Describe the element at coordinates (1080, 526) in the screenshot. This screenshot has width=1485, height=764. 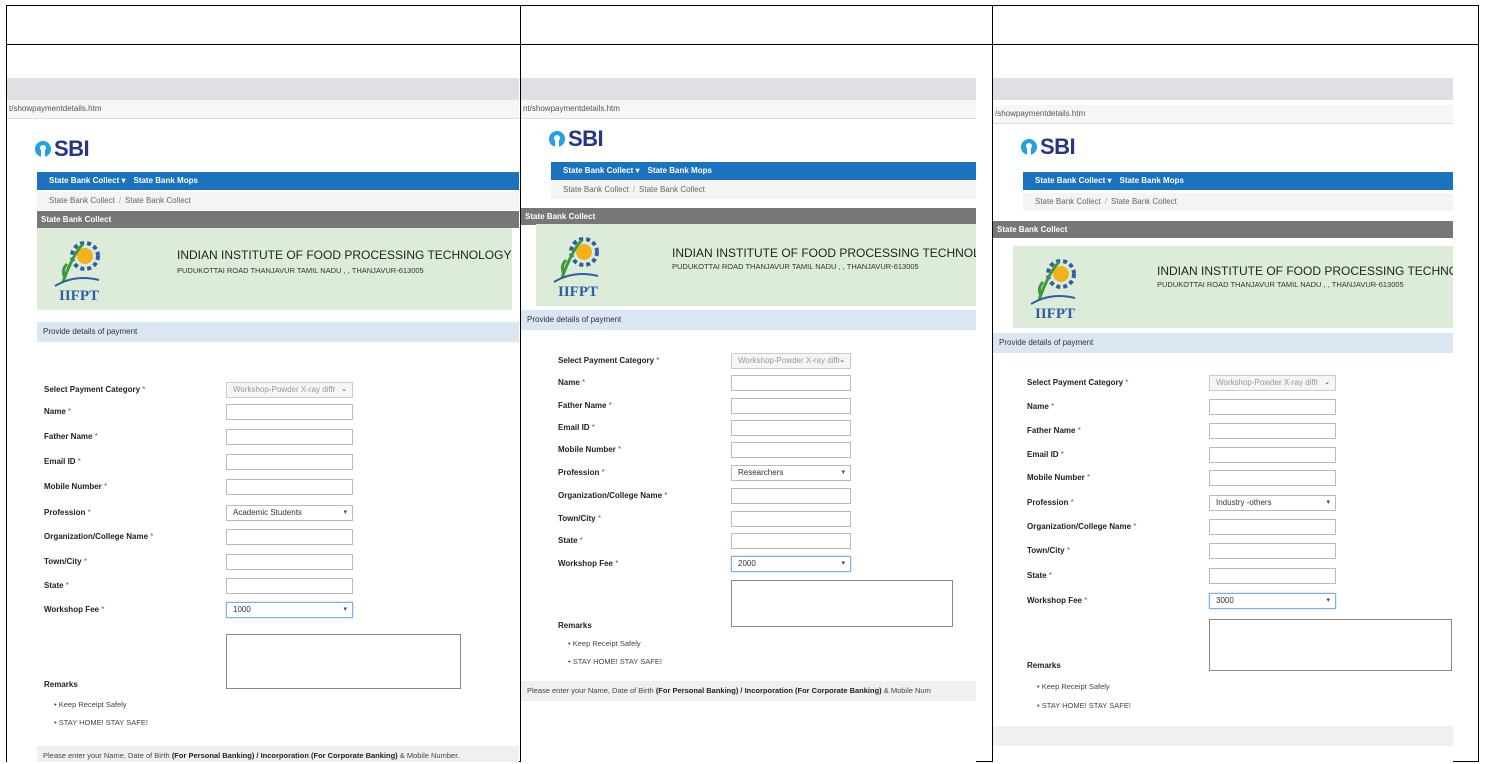
I see `field-label-text: Organization/College Name` at that location.